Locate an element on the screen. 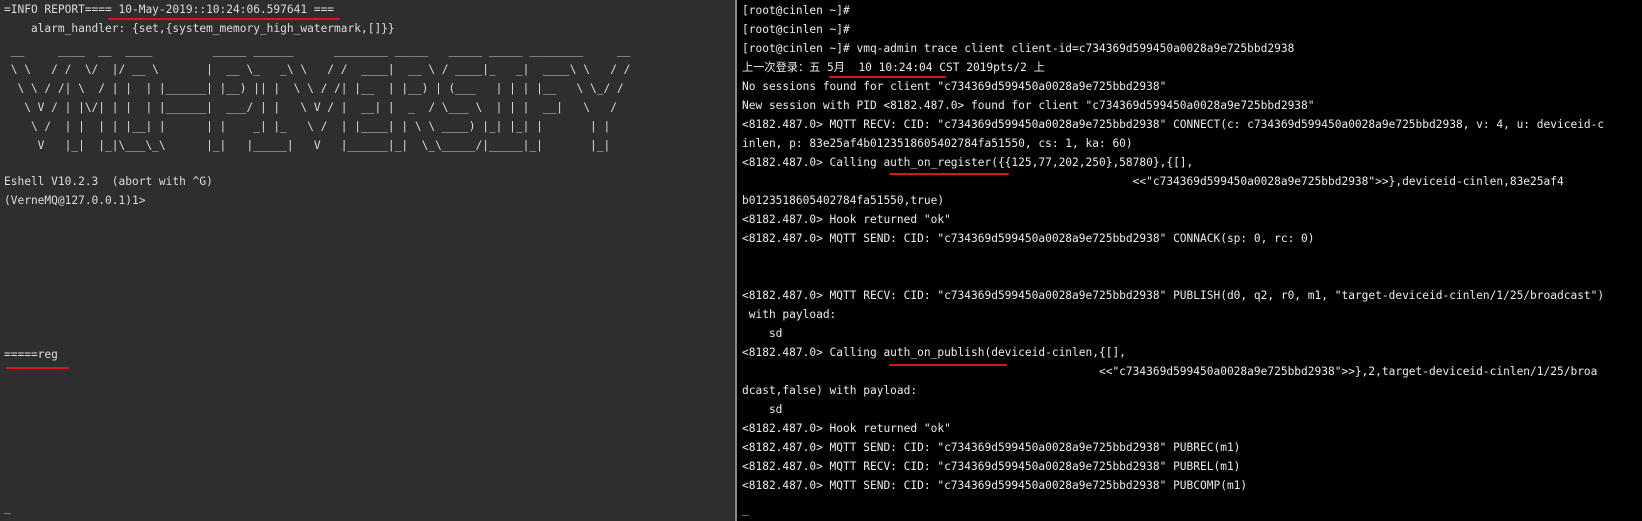 This screenshot has height=521, width=1642. left-cursor: _ is located at coordinates (7, 507).